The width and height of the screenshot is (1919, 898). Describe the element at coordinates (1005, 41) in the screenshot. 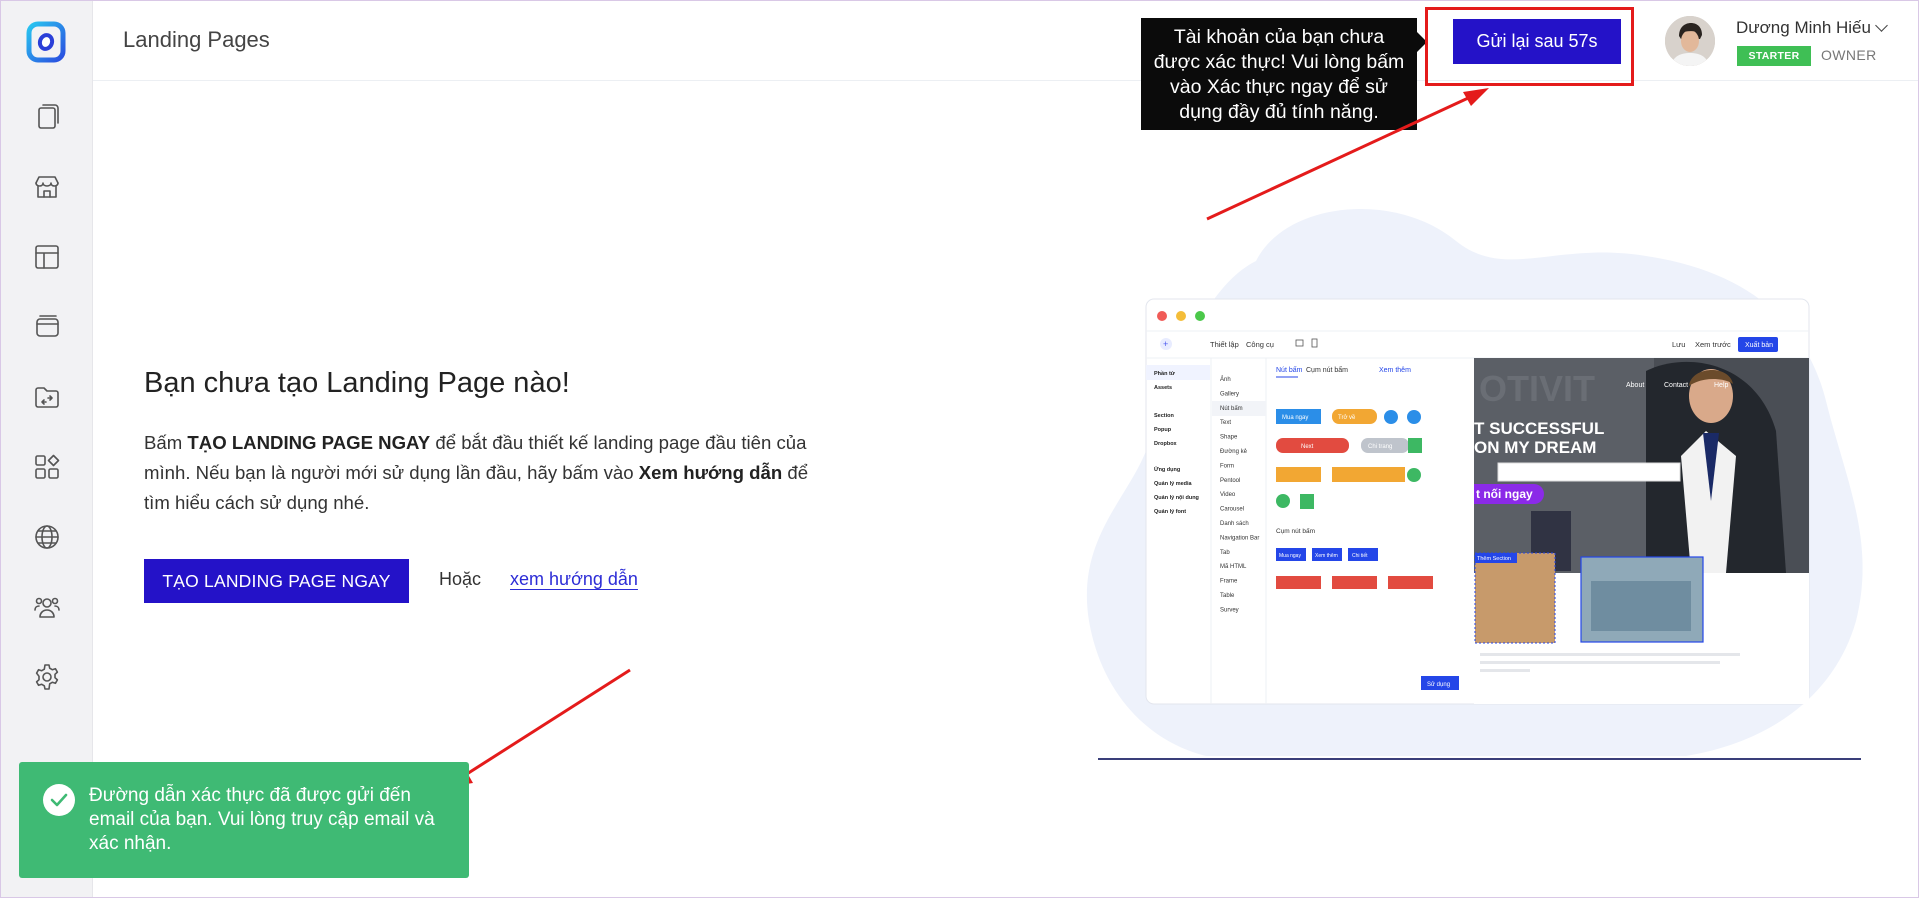

I see `top-header: Landing Pages` at that location.